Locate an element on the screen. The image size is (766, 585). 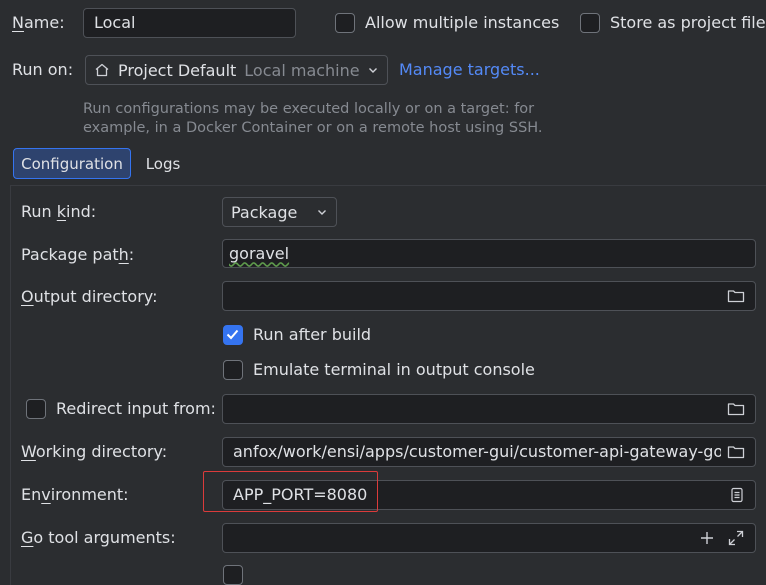
package-path-input: goravel is located at coordinates (489, 253).